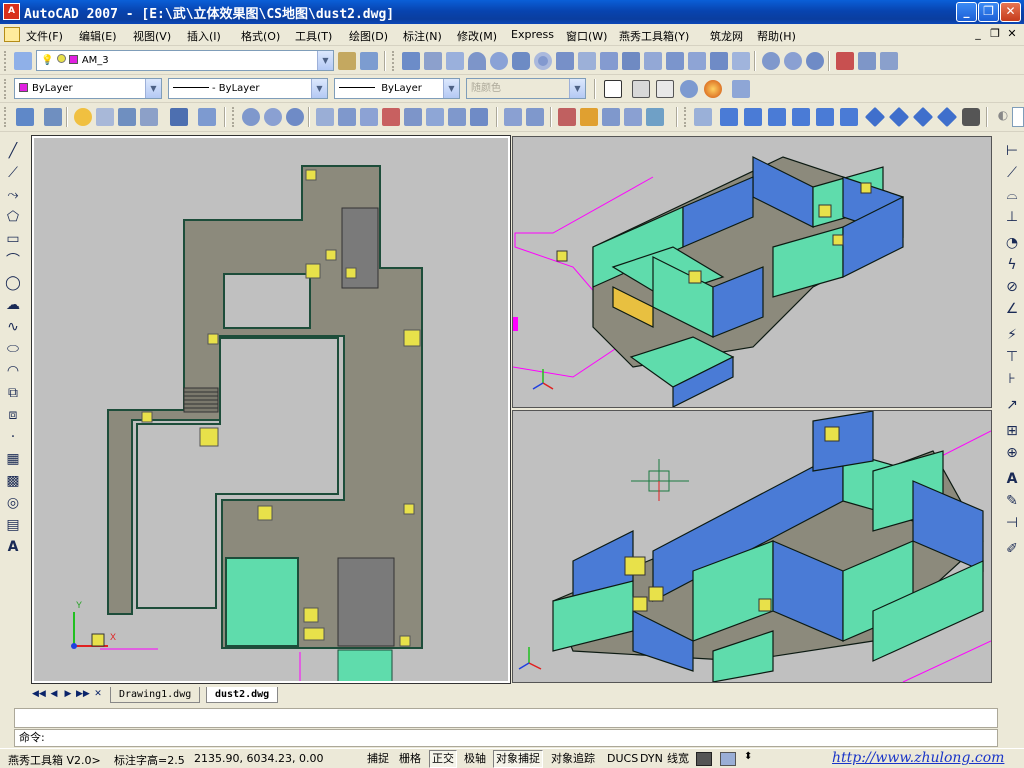 The width and height of the screenshot is (1024, 768). Describe the element at coordinates (689, 89) in the screenshot. I see `realistic-icon` at that location.